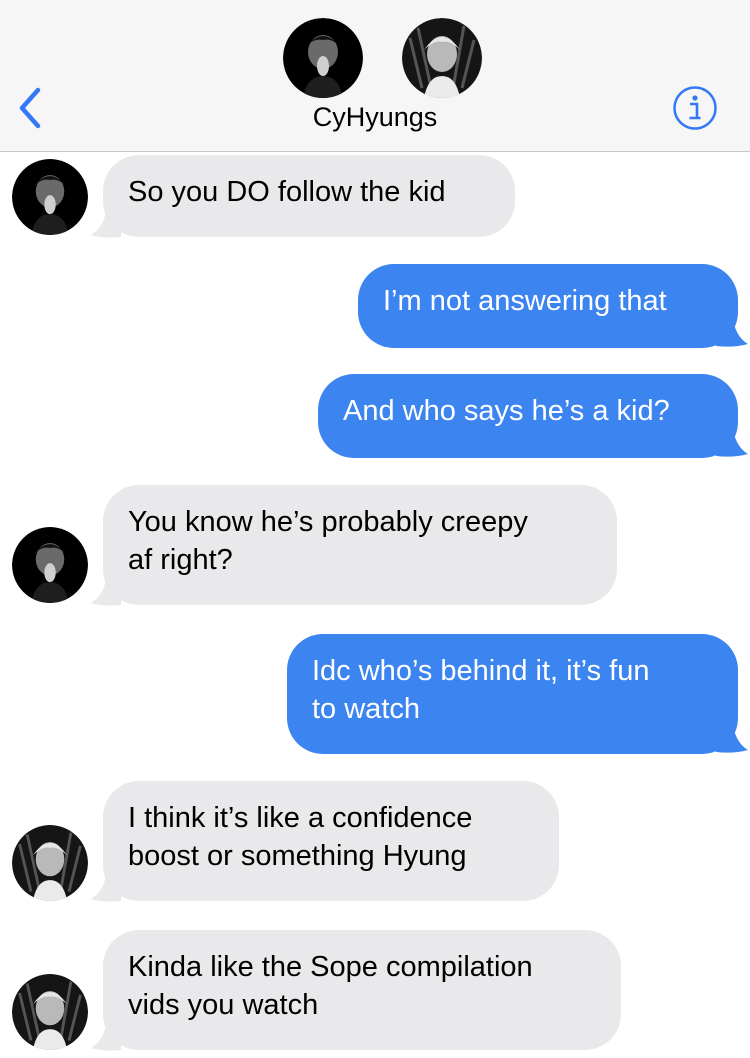 The image size is (750, 1058). I want to click on info-circle-icon, so click(695, 108).